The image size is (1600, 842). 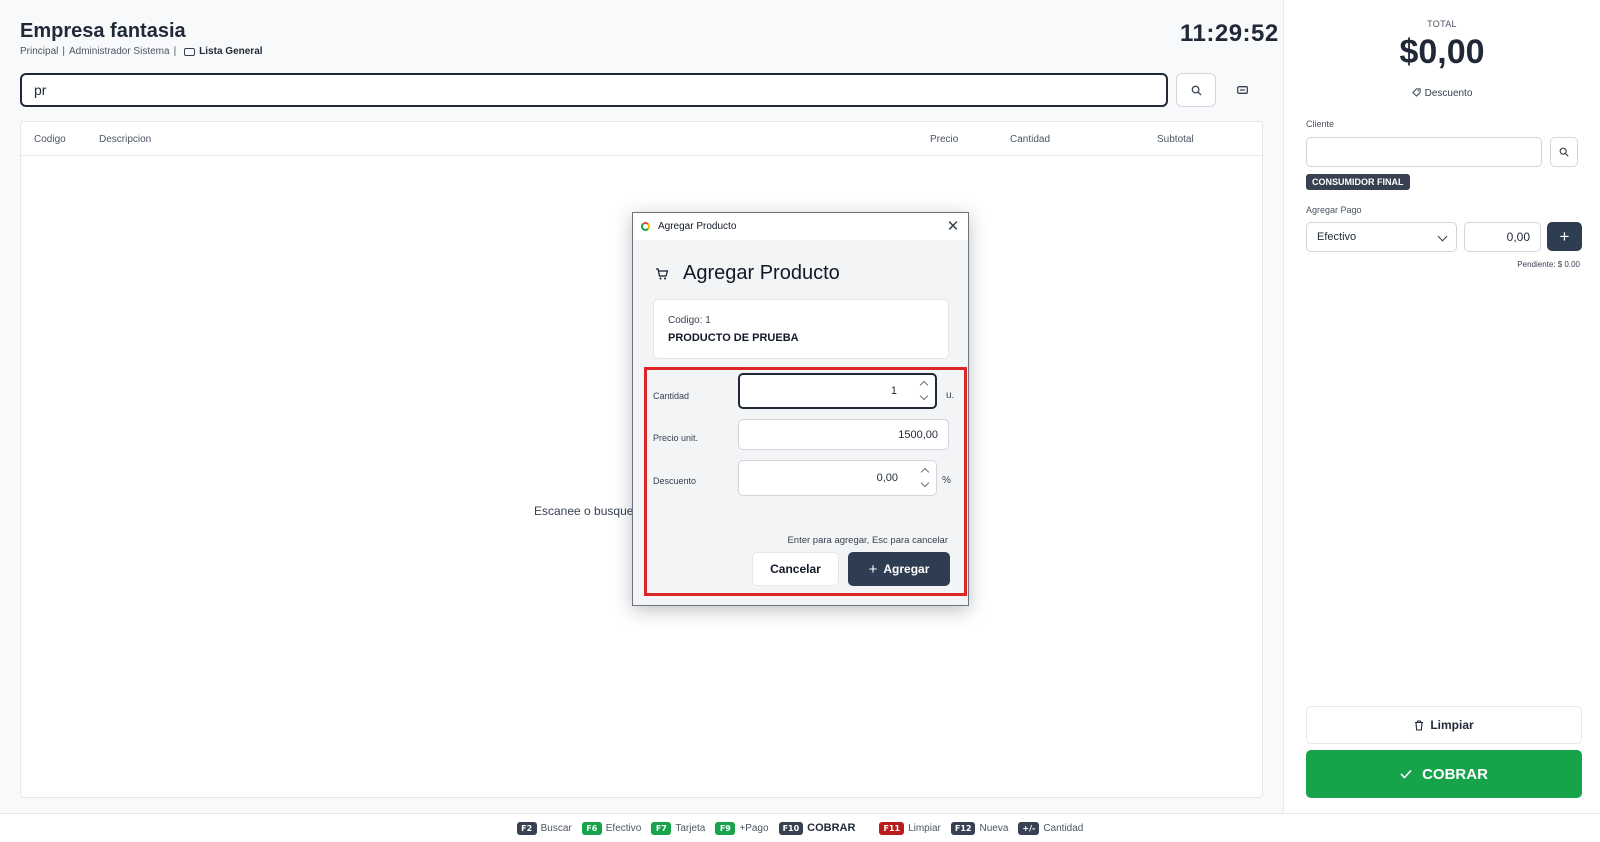 I want to click on quantity-value: 1, so click(x=893, y=391).